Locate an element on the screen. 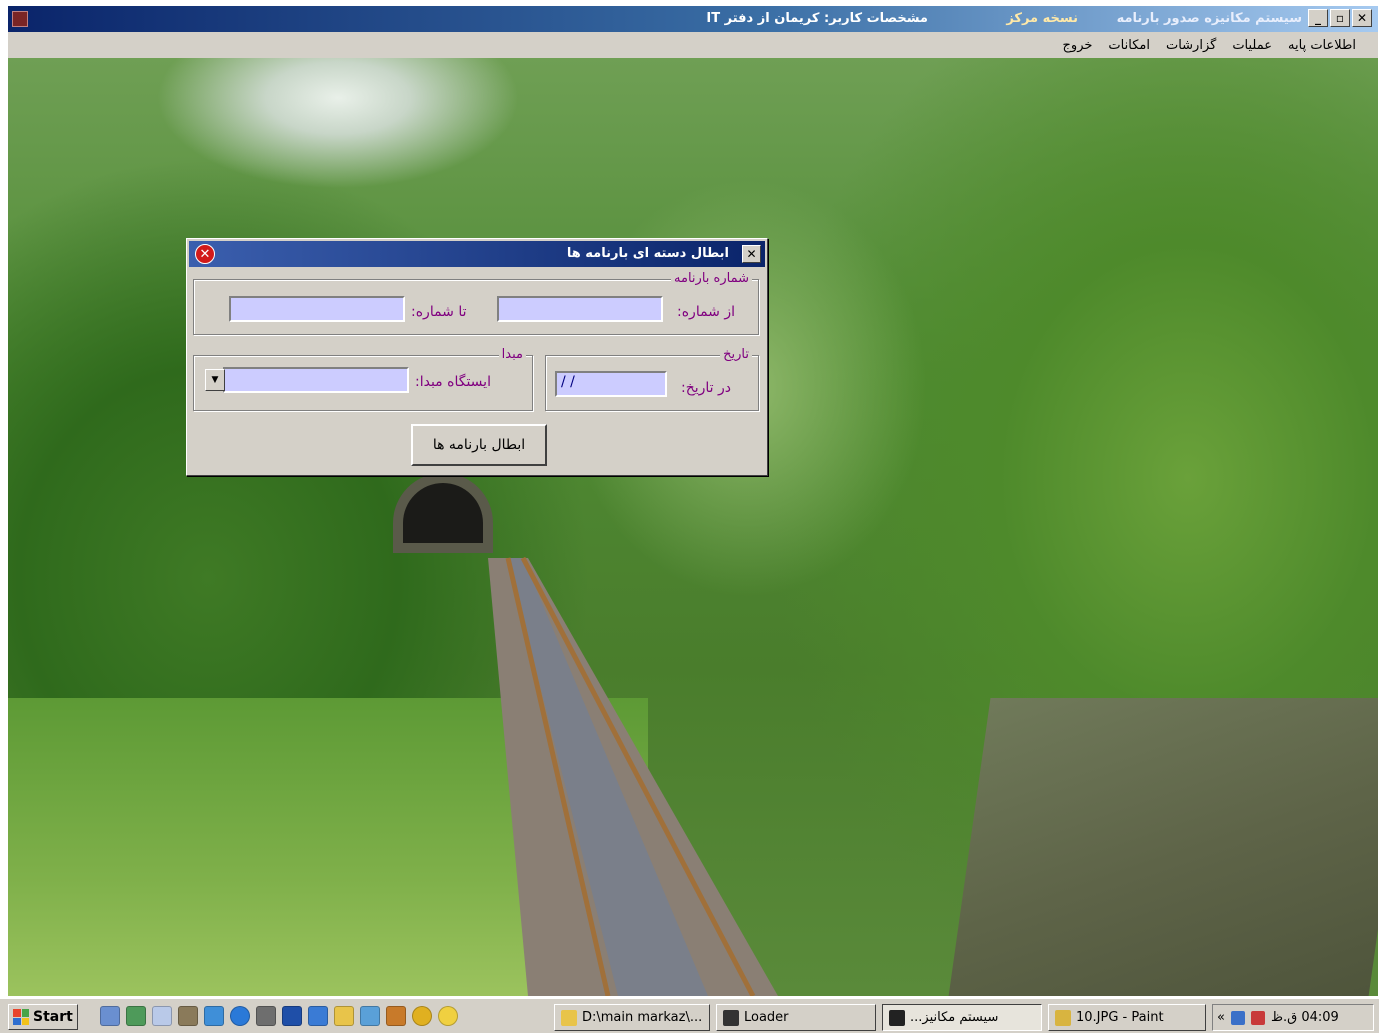 Image resolution: width=1379 pixels, height=1033 pixels. group-origin-caption: مبدا is located at coordinates (512, 354).